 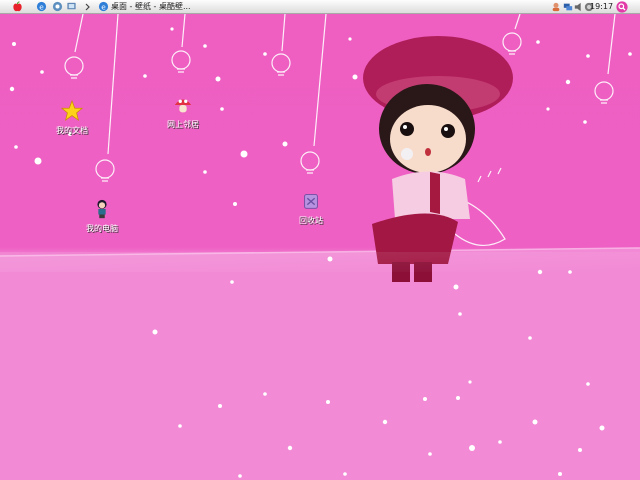 I want to click on icon-label: 我的电脑, so click(x=102, y=228).